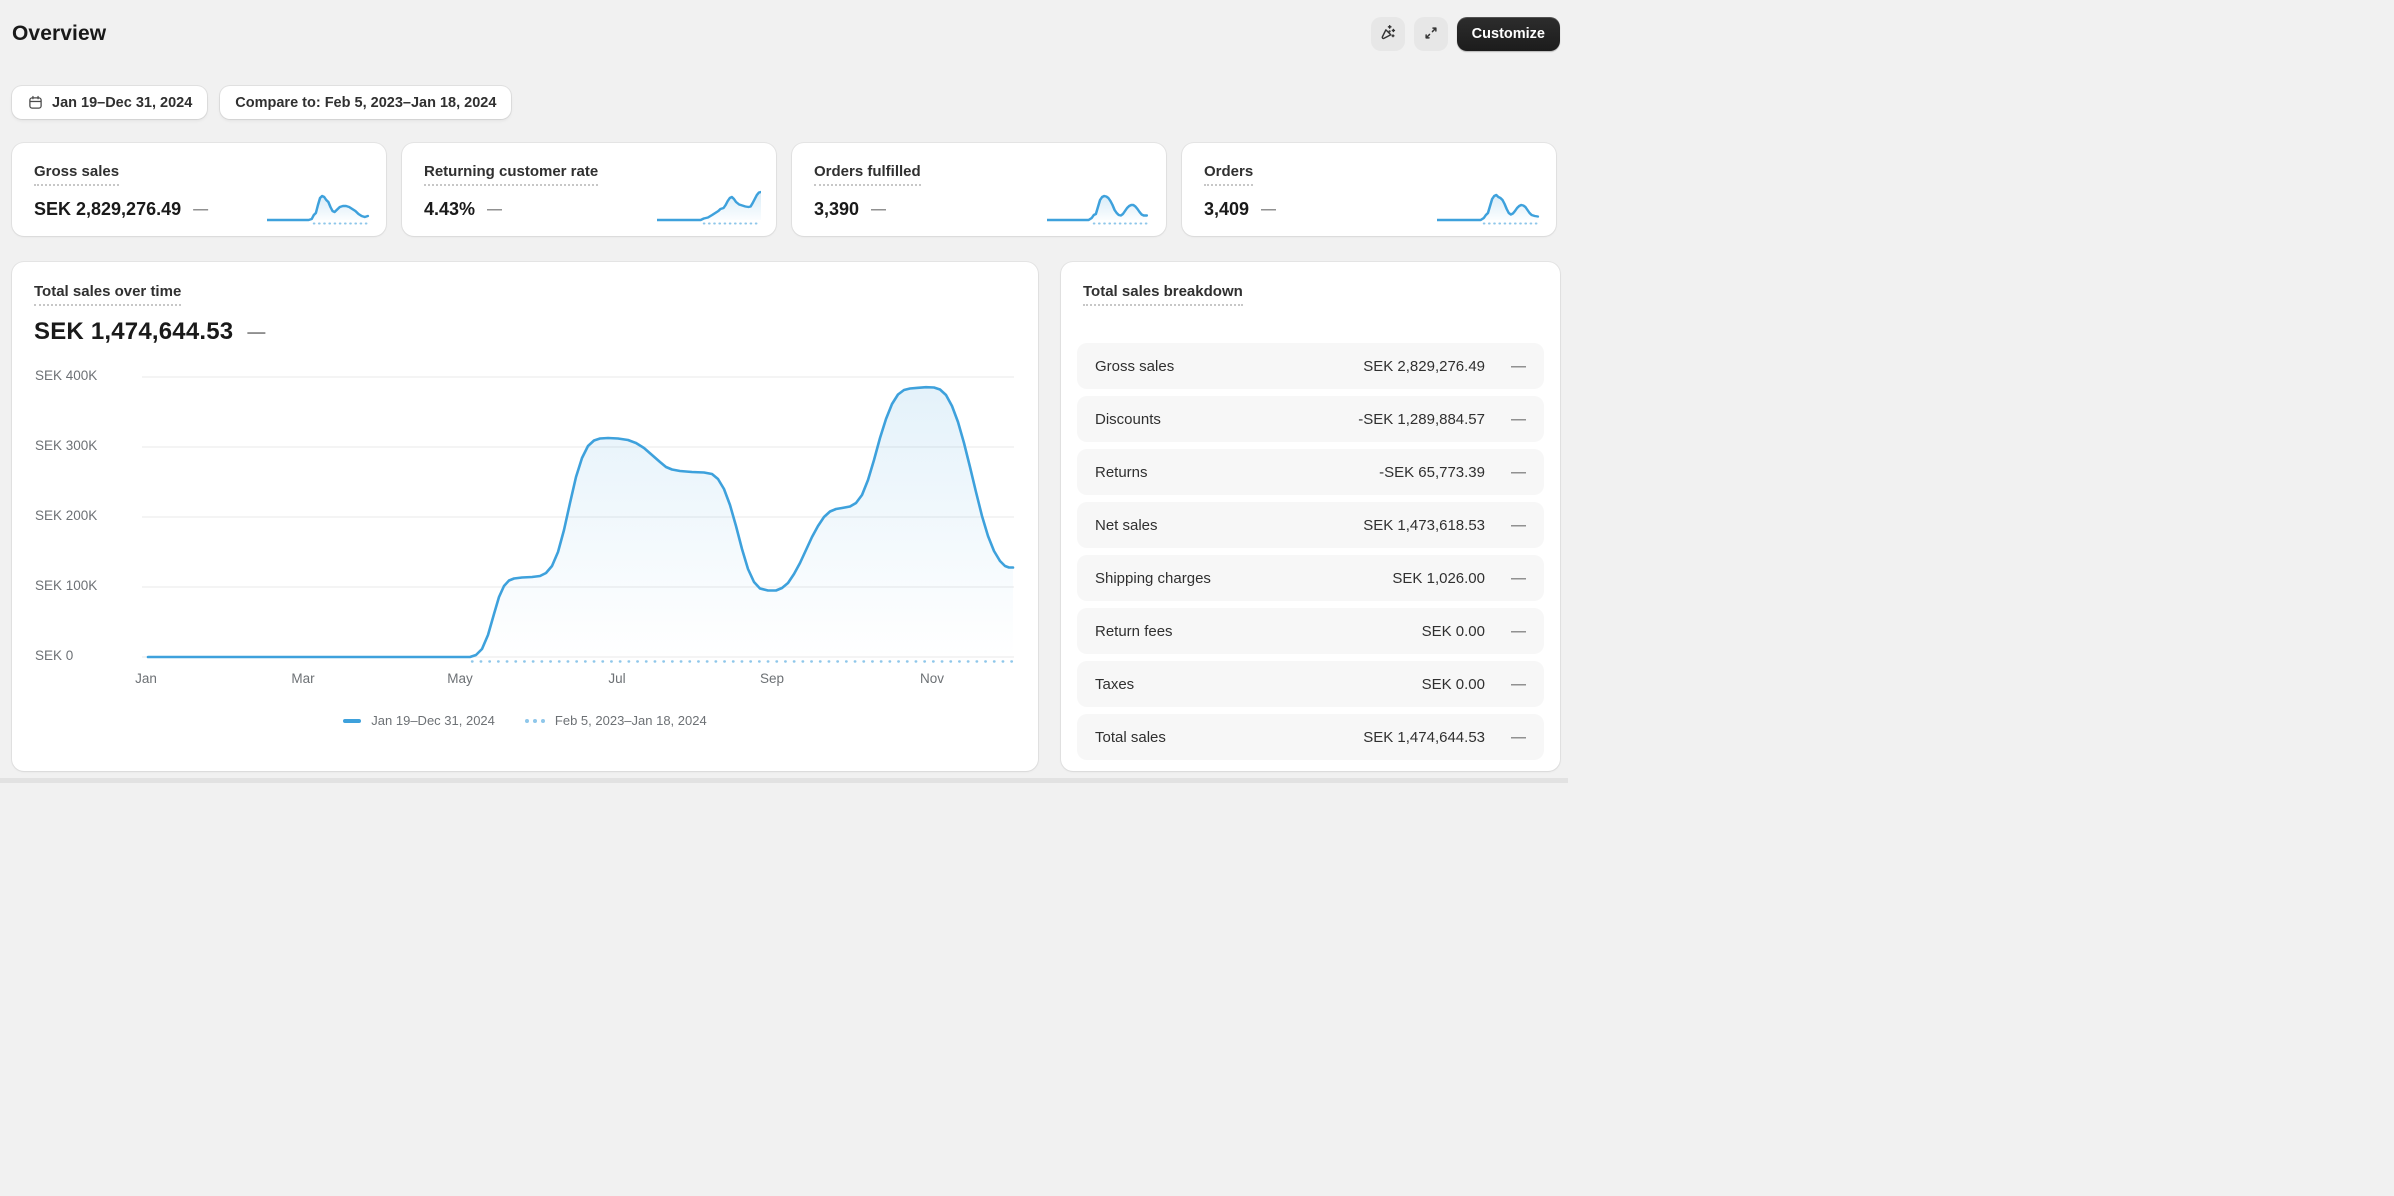 Image resolution: width=2394 pixels, height=1196 pixels. What do you see at coordinates (460, 678) in the screenshot?
I see `x-axis-tick-label: May` at bounding box center [460, 678].